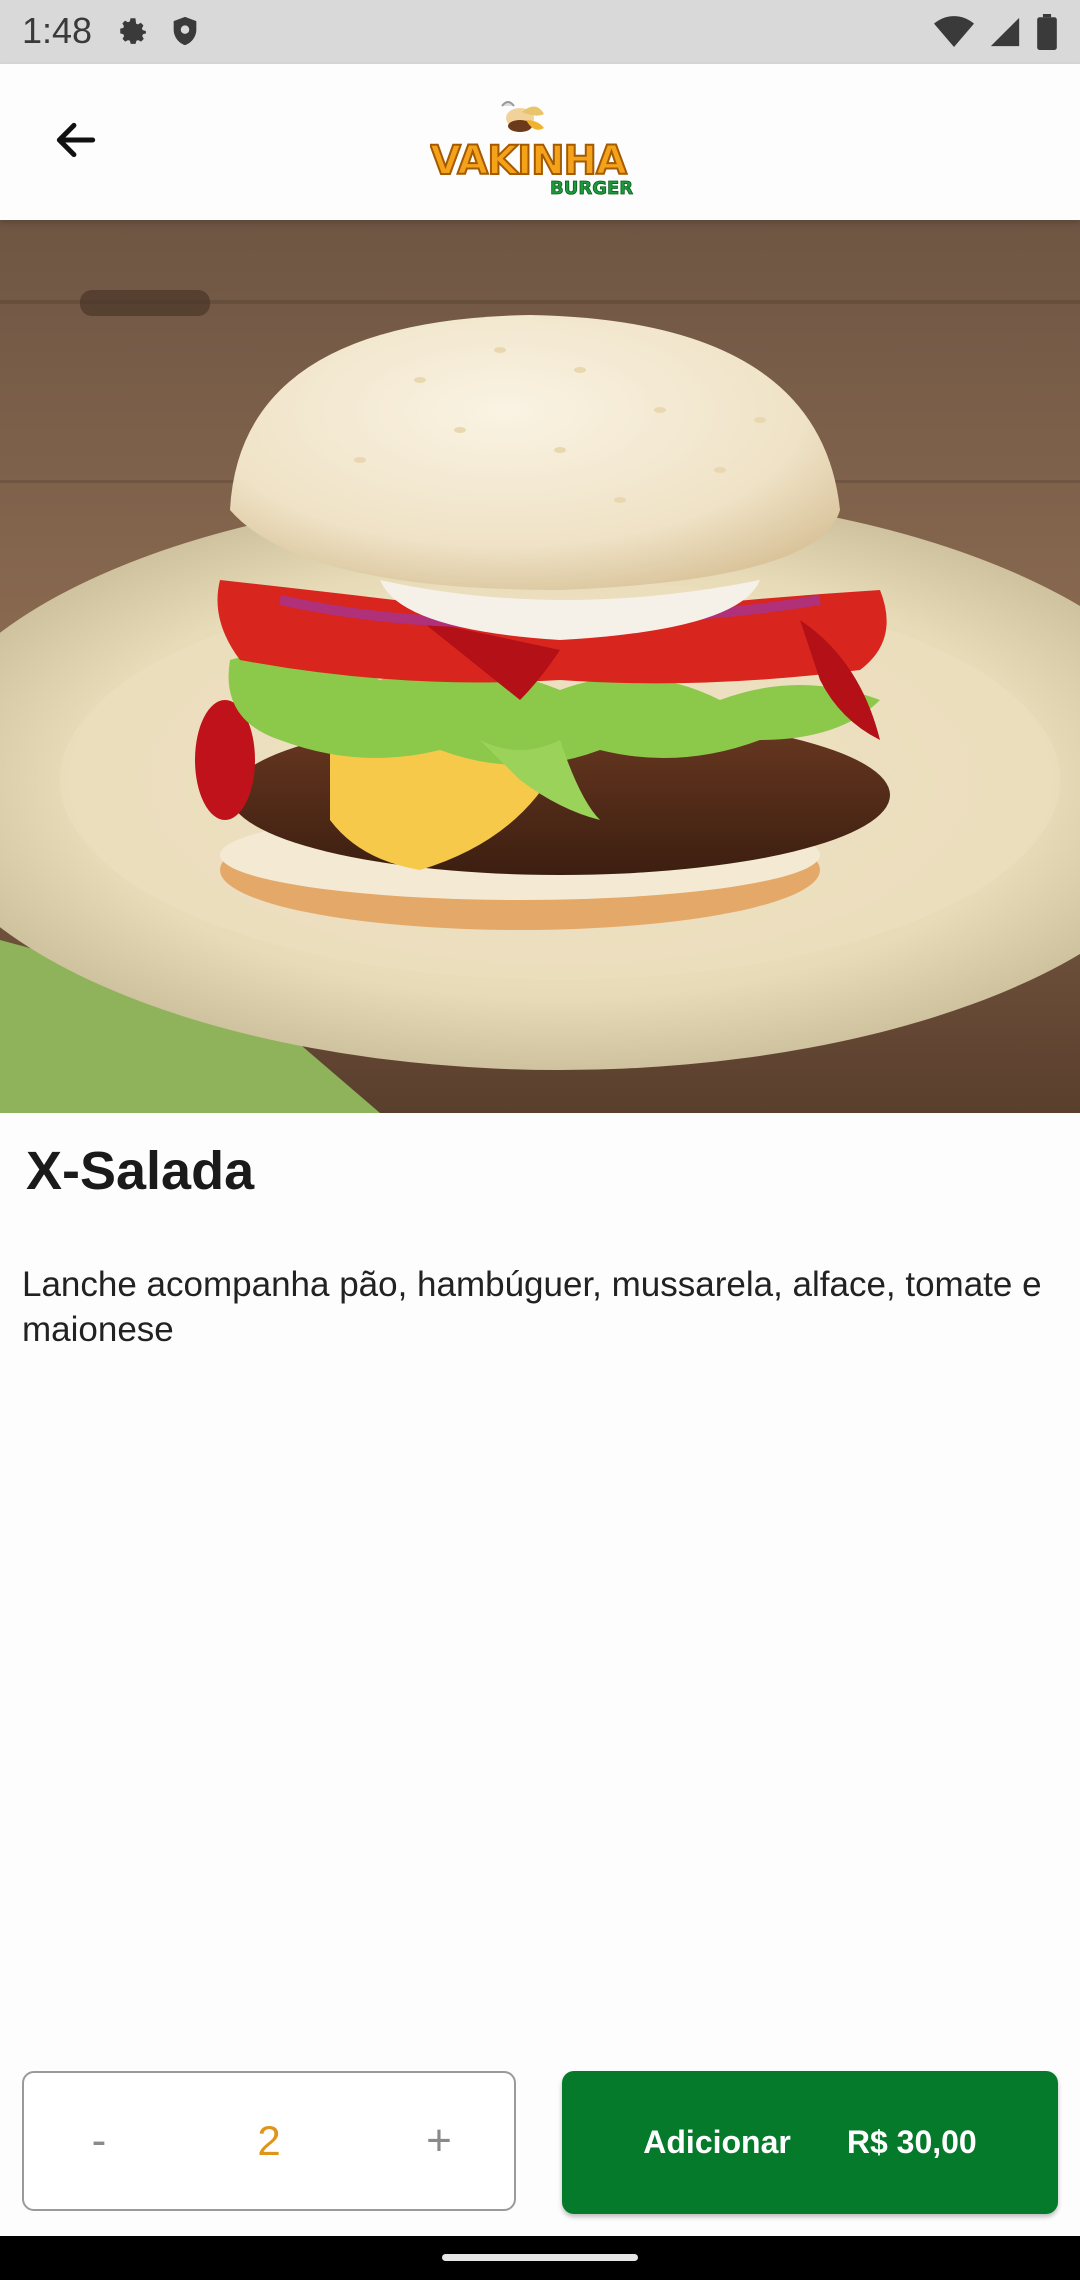  I want to click on signal-icon, so click(1005, 32).